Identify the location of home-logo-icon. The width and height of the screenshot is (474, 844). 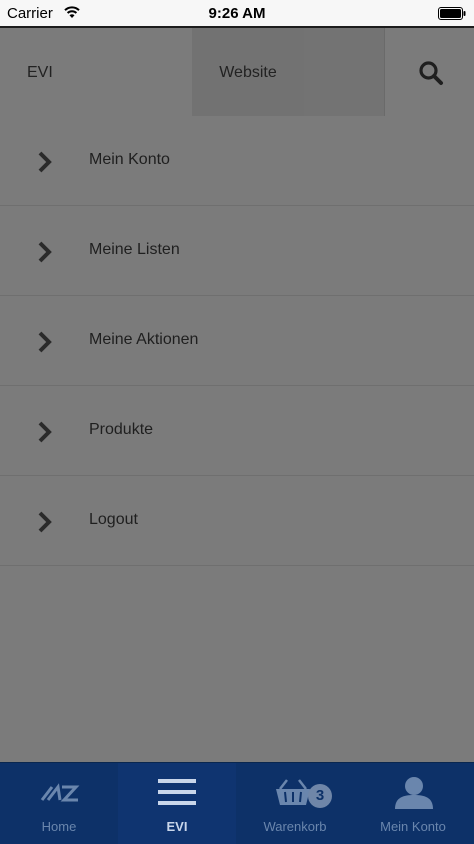
(60, 792).